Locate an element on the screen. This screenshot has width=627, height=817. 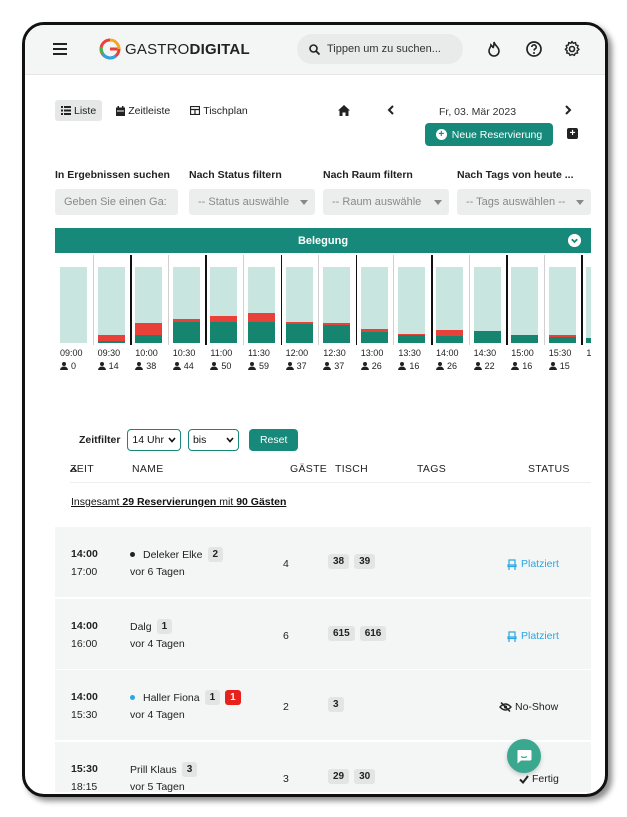
tab-tischplan: Tischplan is located at coordinates (219, 110).